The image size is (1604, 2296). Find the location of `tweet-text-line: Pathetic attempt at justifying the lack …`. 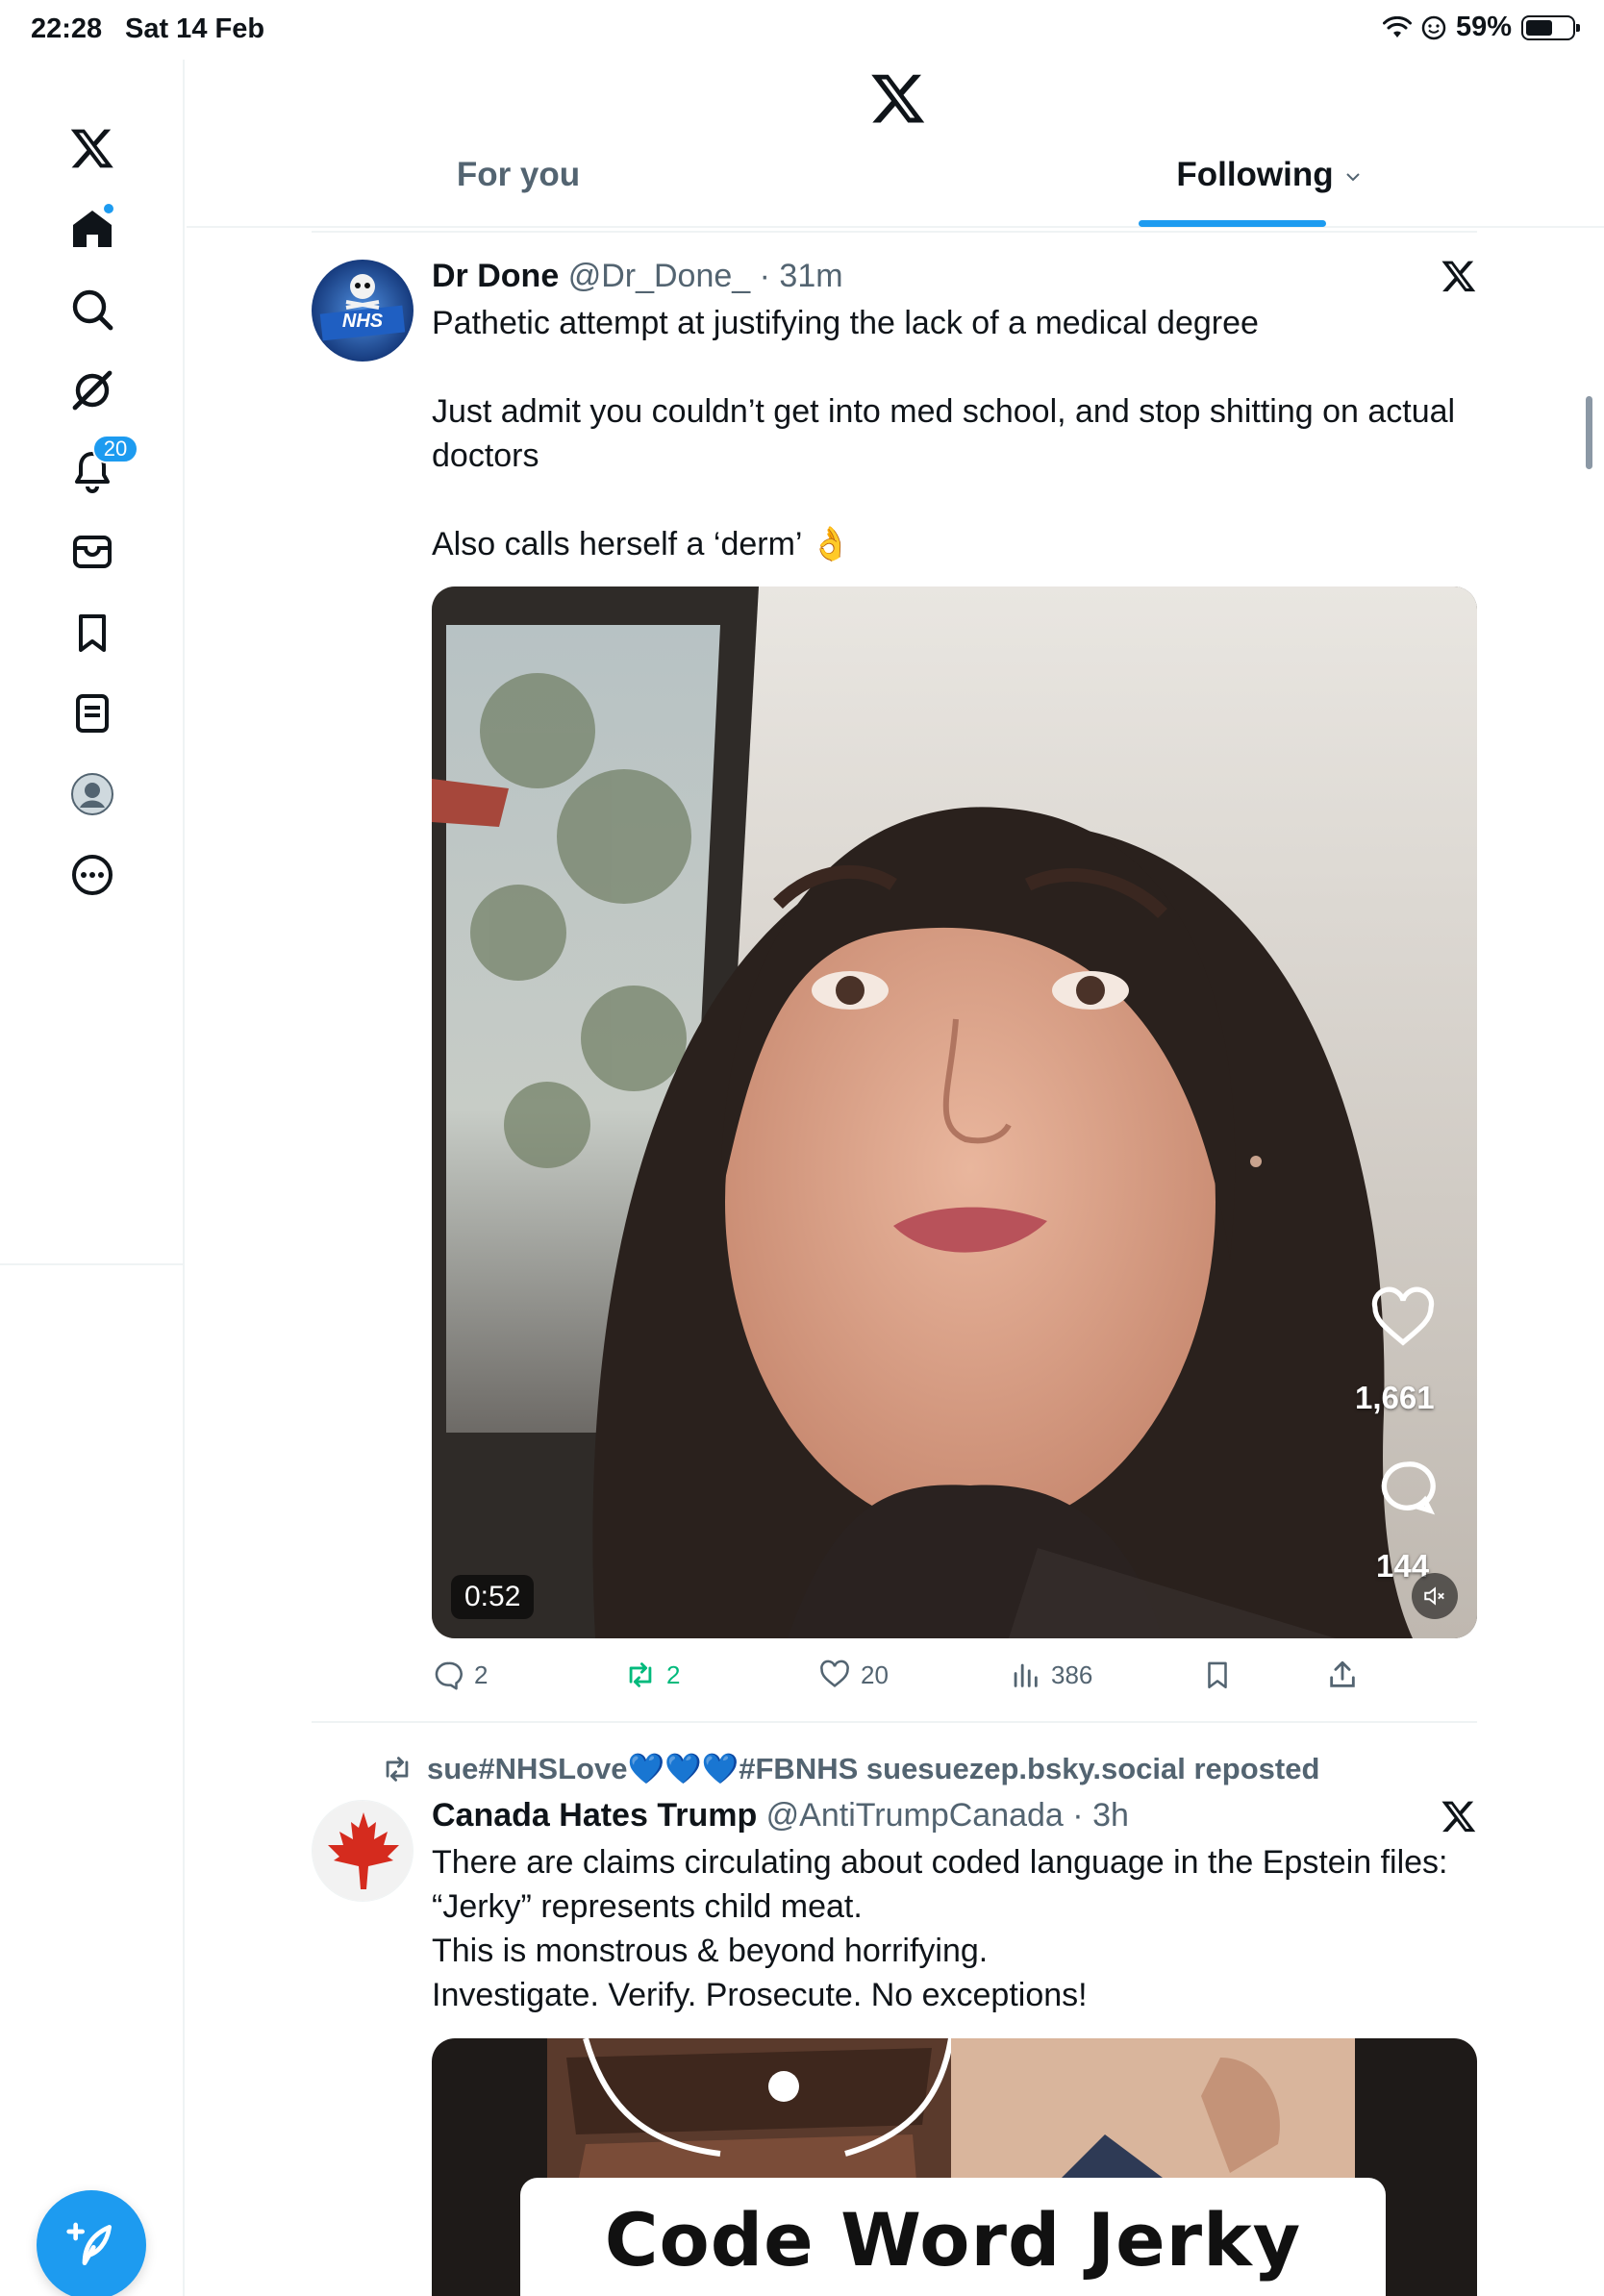

tweet-text-line: Pathetic attempt at justifying the lack … is located at coordinates (845, 323).